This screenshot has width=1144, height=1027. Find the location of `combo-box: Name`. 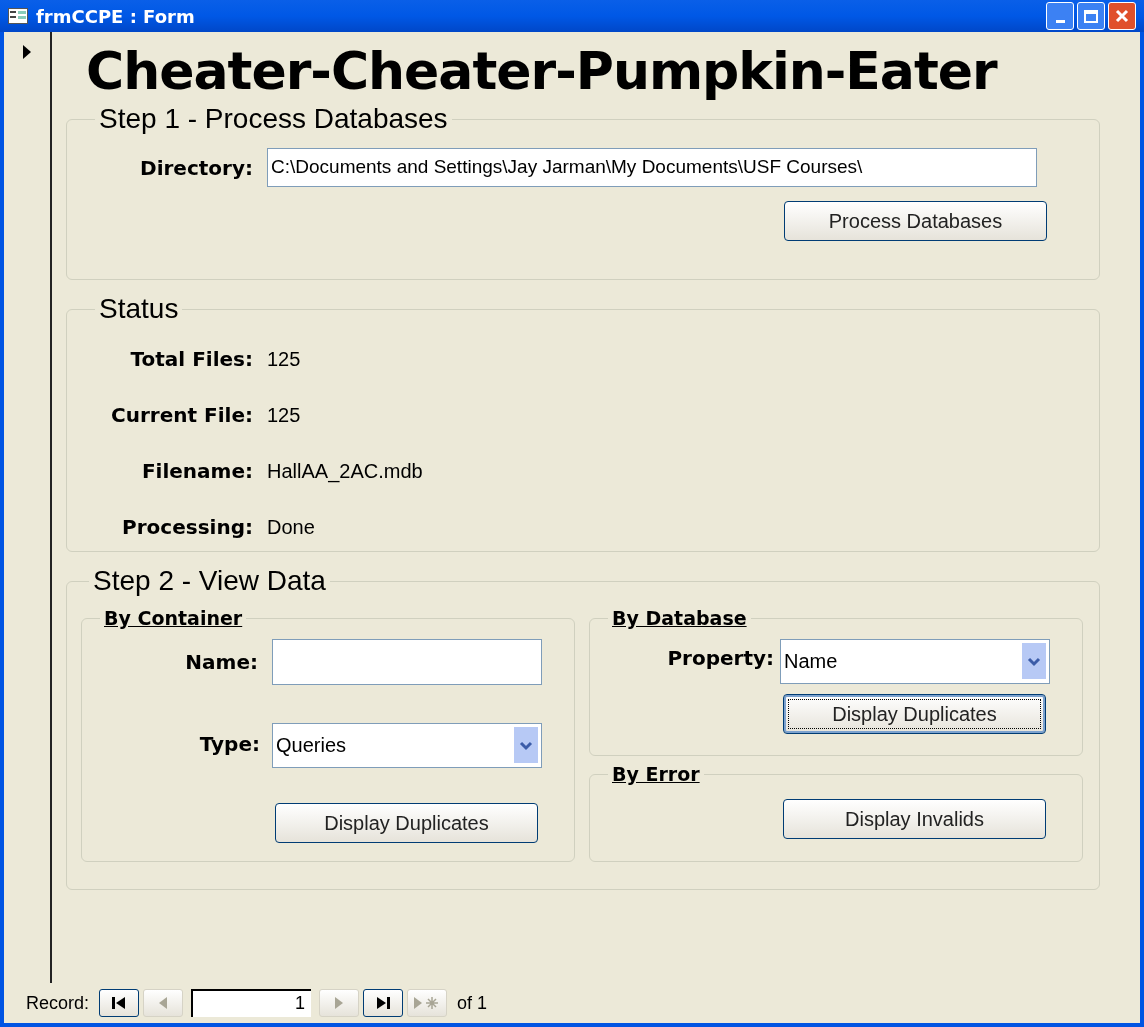

combo-box: Name is located at coordinates (915, 661).